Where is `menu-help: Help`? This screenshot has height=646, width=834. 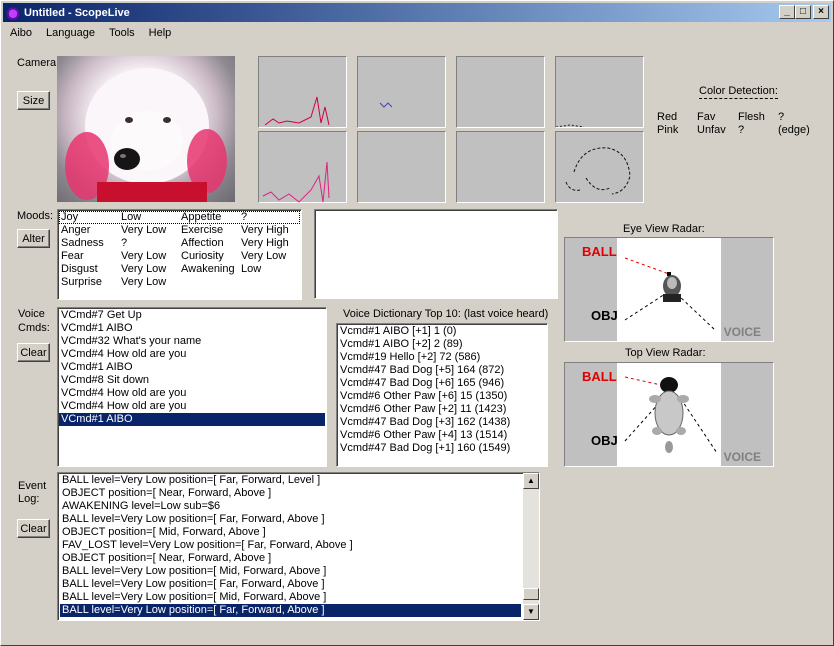
menu-help: Help is located at coordinates (160, 33).